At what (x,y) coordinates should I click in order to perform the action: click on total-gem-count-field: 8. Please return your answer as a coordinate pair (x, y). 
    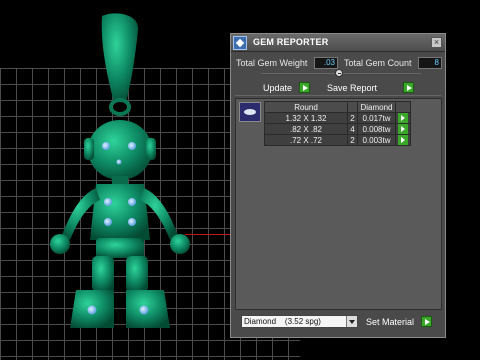
    Looking at the image, I should click on (430, 63).